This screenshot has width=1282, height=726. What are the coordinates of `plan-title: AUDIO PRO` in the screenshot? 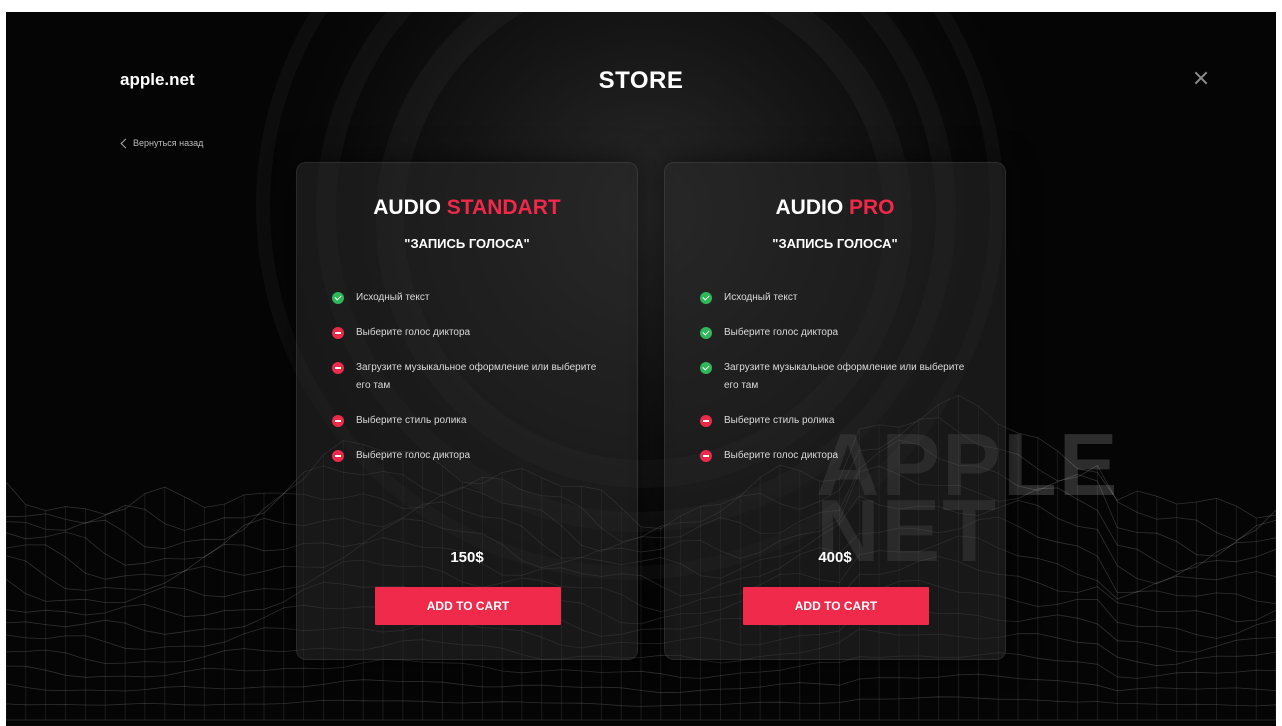 It's located at (835, 208).